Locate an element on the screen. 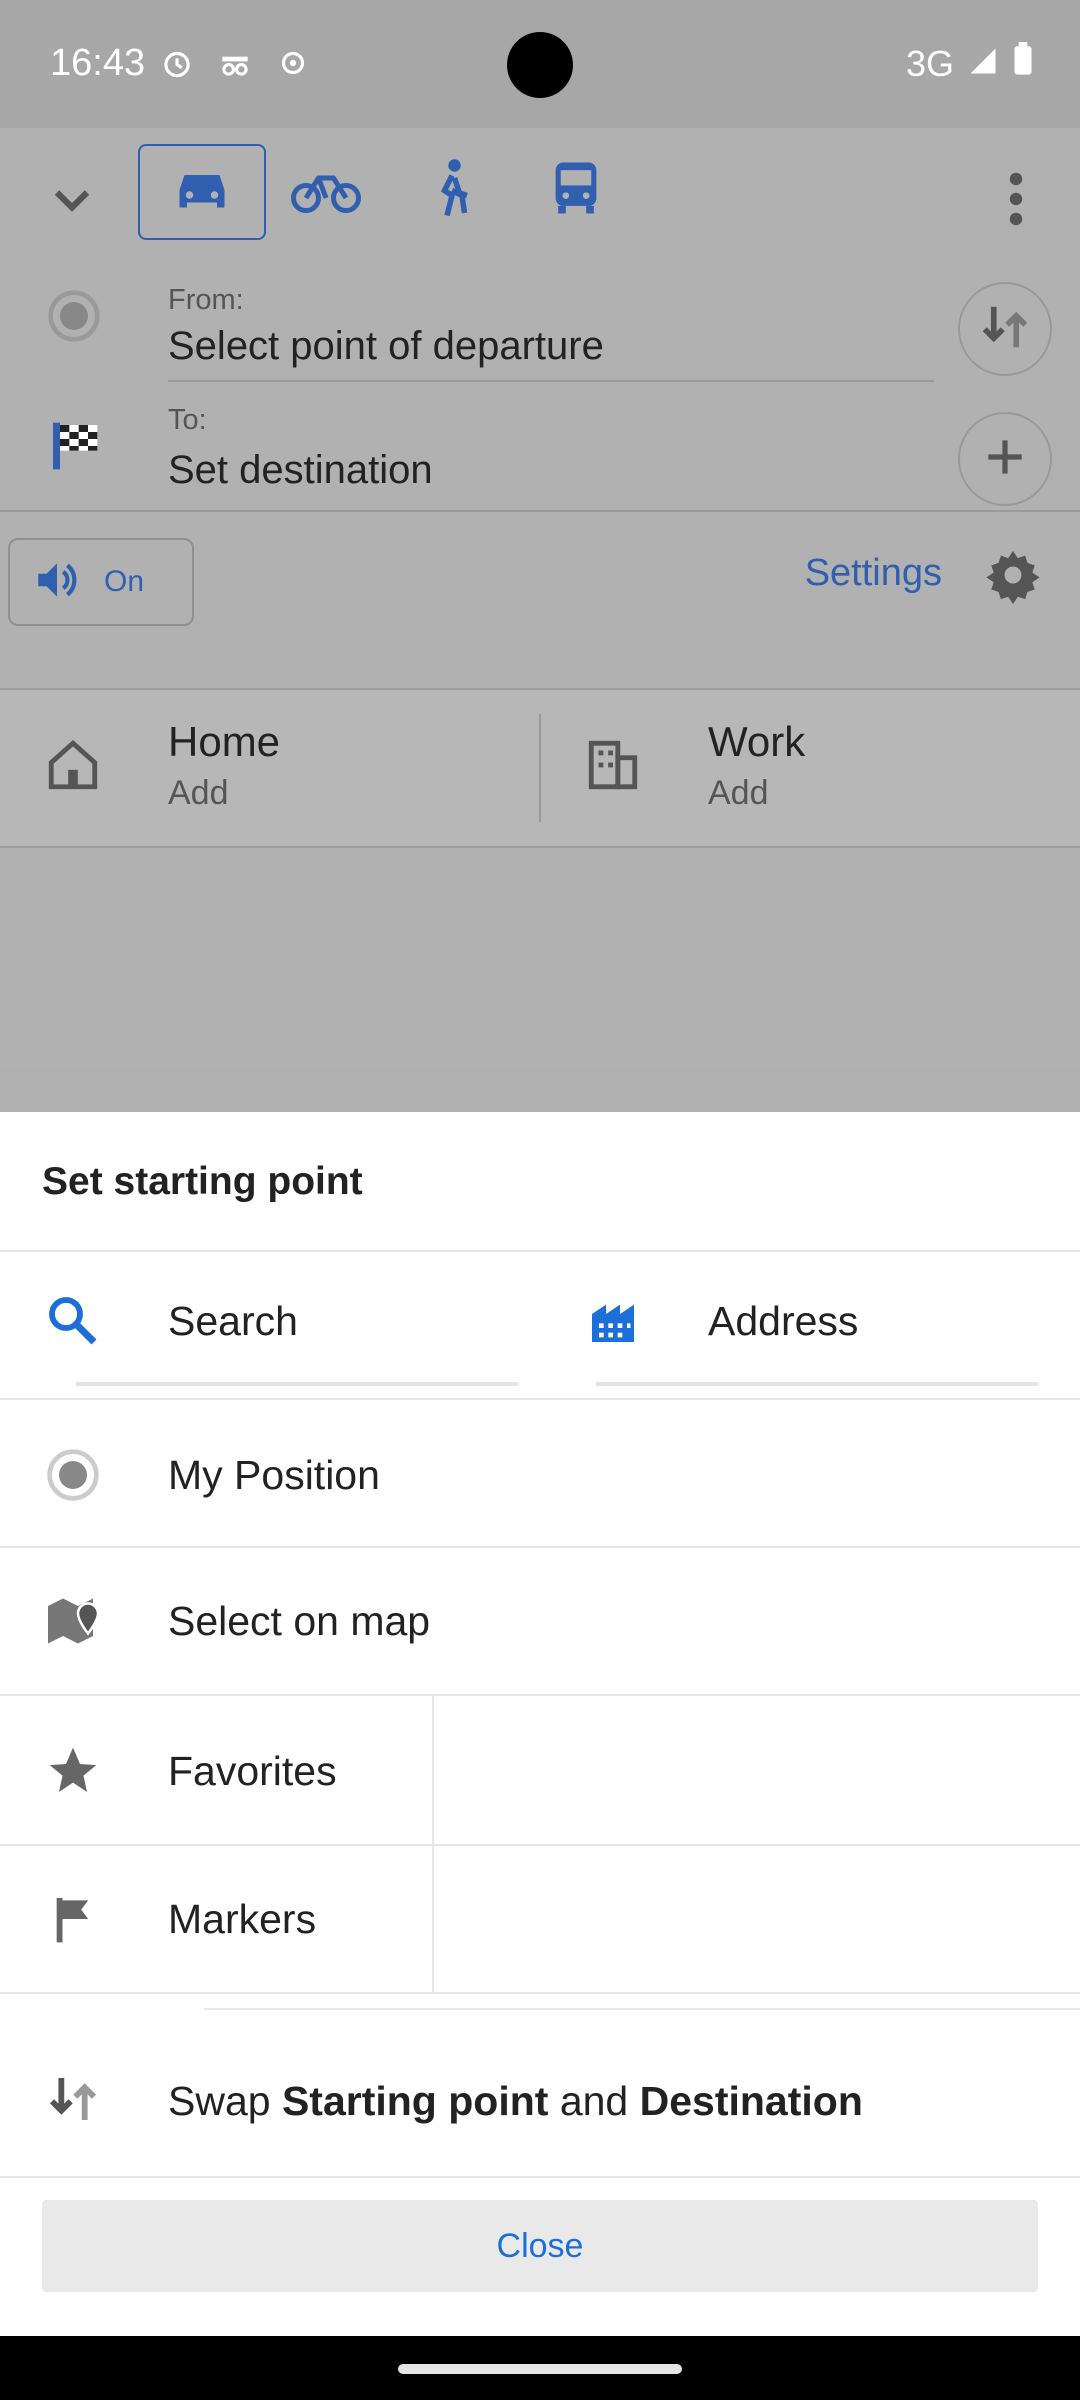 Image resolution: width=1080 pixels, height=2400 pixels. favorites-label: Favorites is located at coordinates (252, 1771).